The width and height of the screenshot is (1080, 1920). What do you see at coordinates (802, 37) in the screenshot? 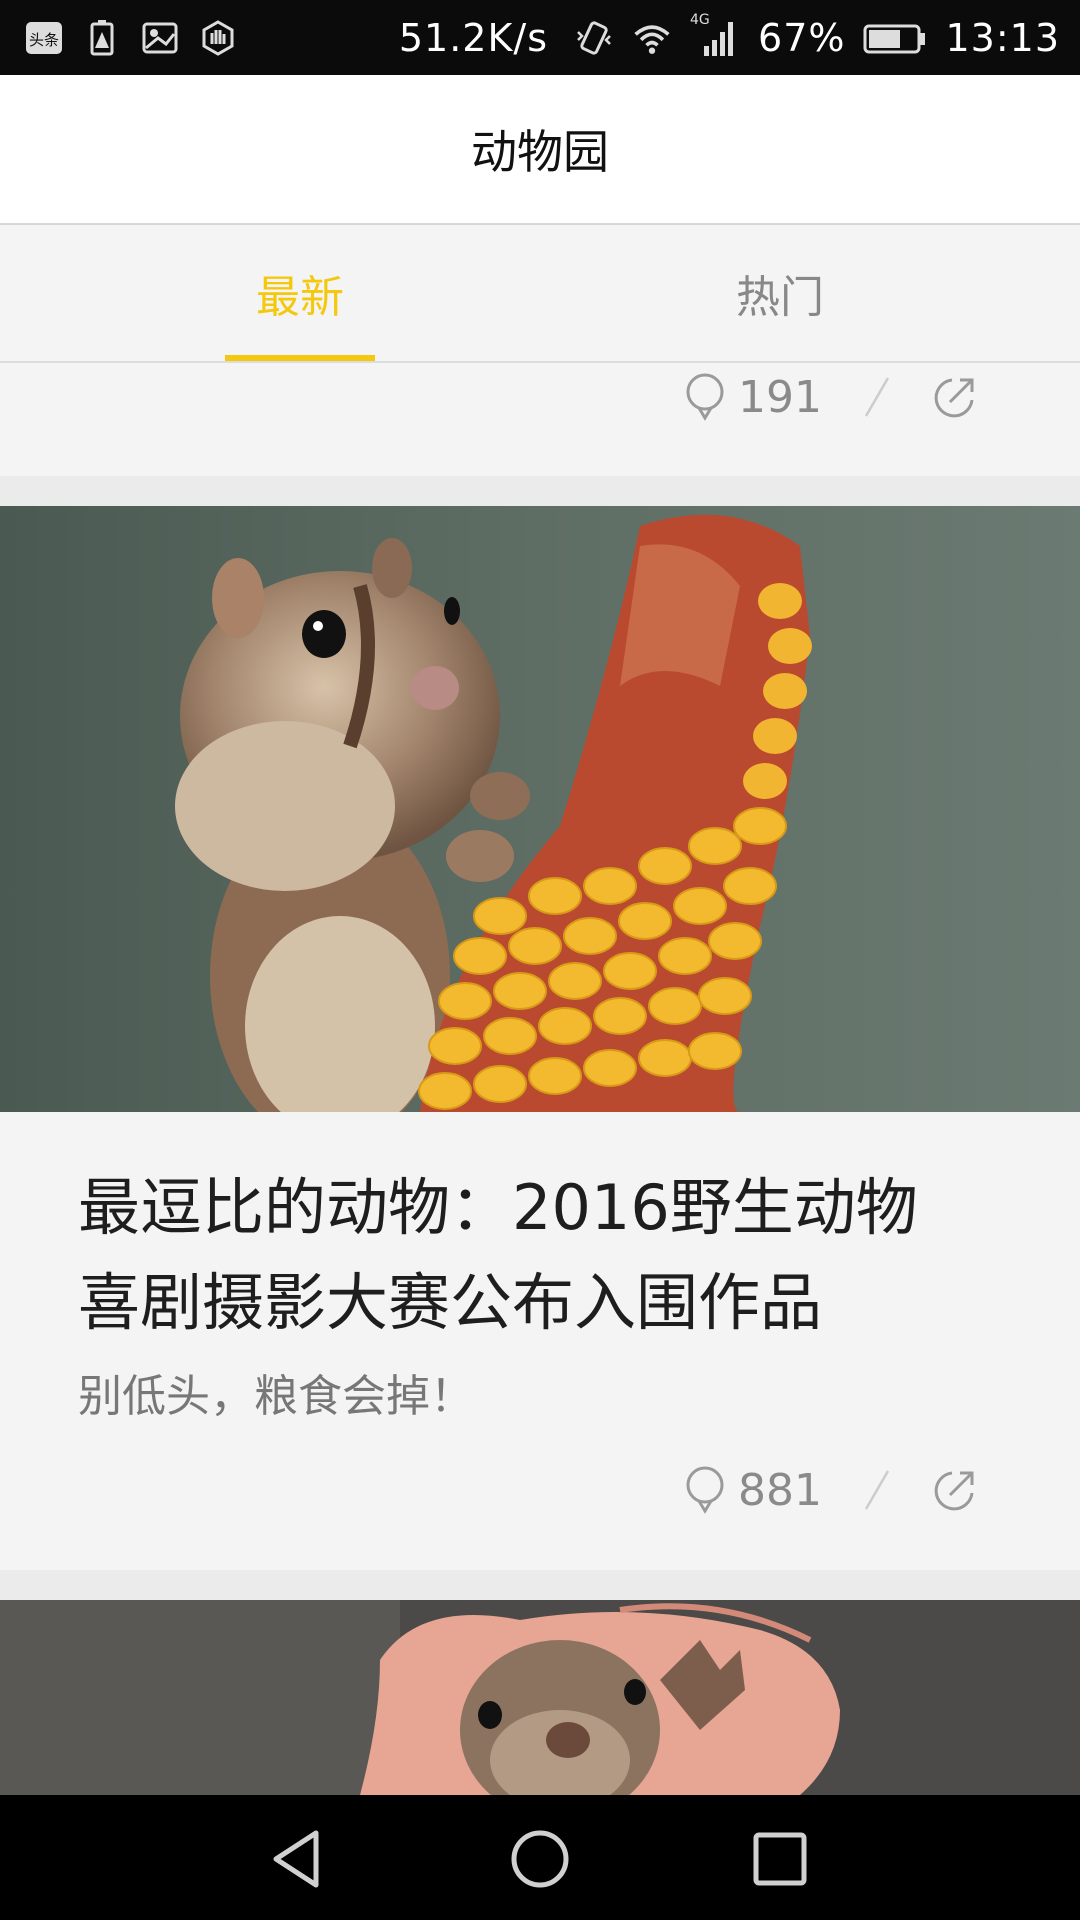
I see `battery-percent: 67%` at bounding box center [802, 37].